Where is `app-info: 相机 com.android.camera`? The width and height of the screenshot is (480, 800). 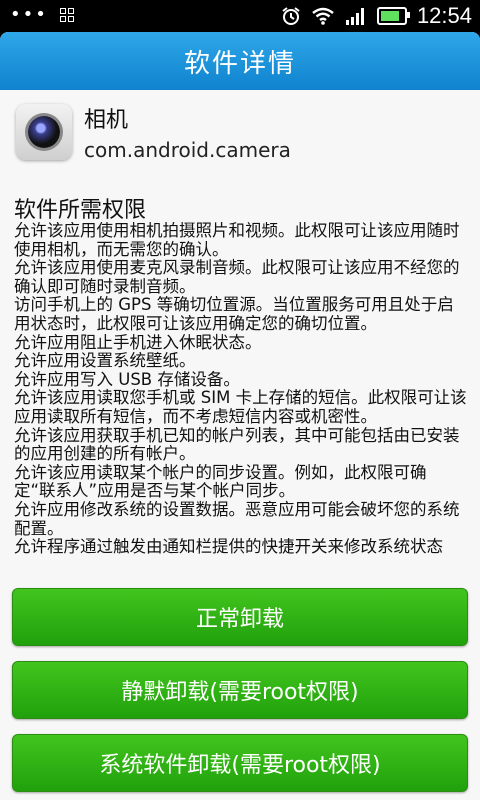 app-info: 相机 com.android.camera is located at coordinates (240, 134).